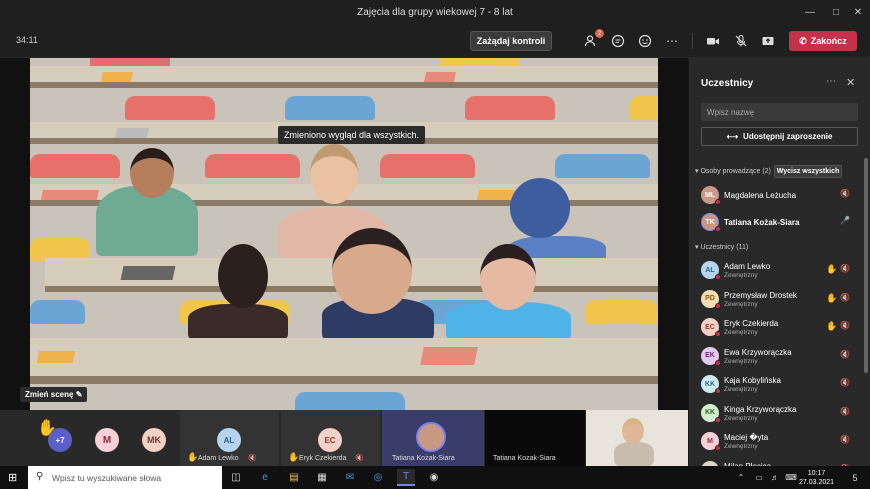 The width and height of the screenshot is (870, 489). What do you see at coordinates (60, 440) in the screenshot?
I see `overflow-count: +7` at bounding box center [60, 440].